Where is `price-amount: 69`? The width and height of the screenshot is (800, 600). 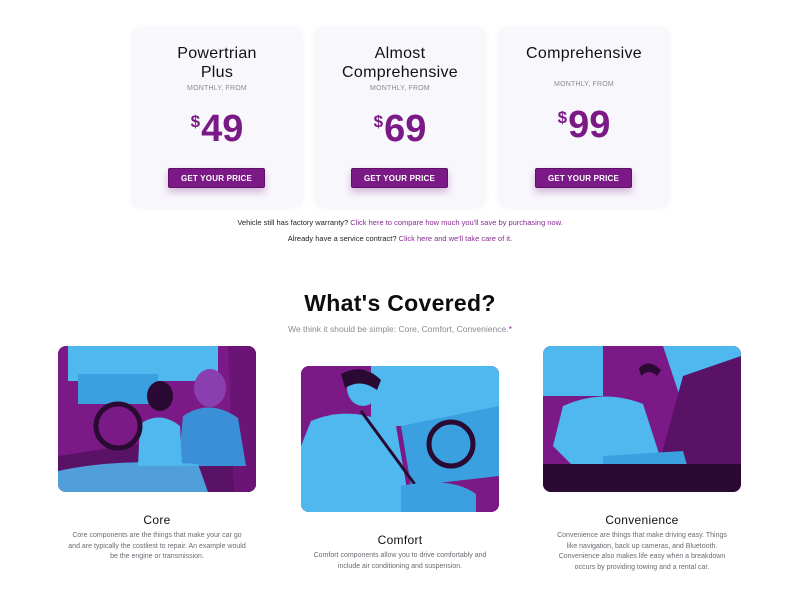 price-amount: 69 is located at coordinates (405, 129).